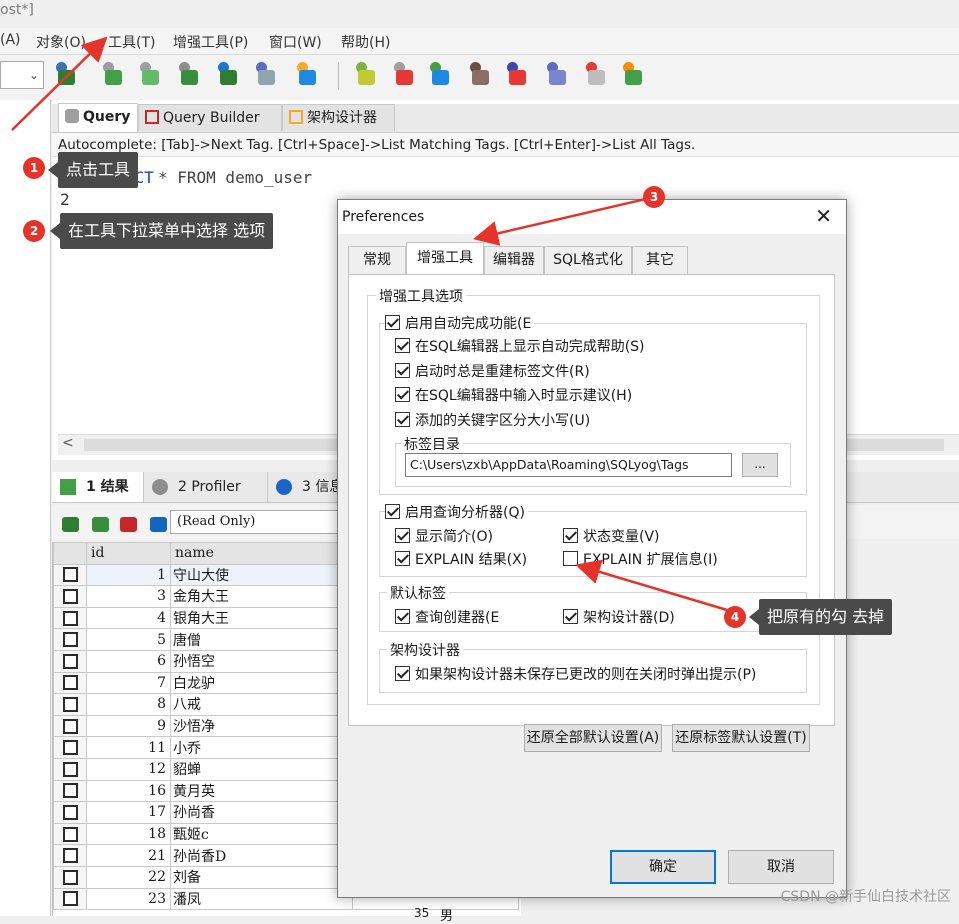 This screenshot has height=924, width=959. I want to click on arrow-to-power-tools-tab, so click(562, 221).